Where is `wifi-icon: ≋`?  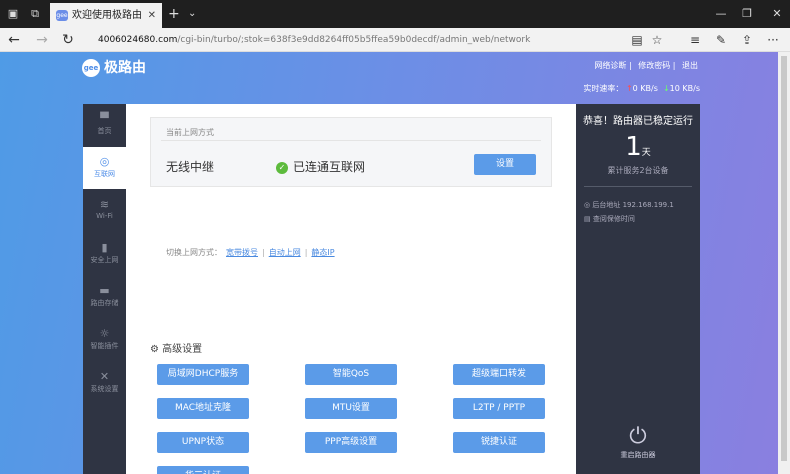
wifi-icon: ≋ is located at coordinates (104, 204).